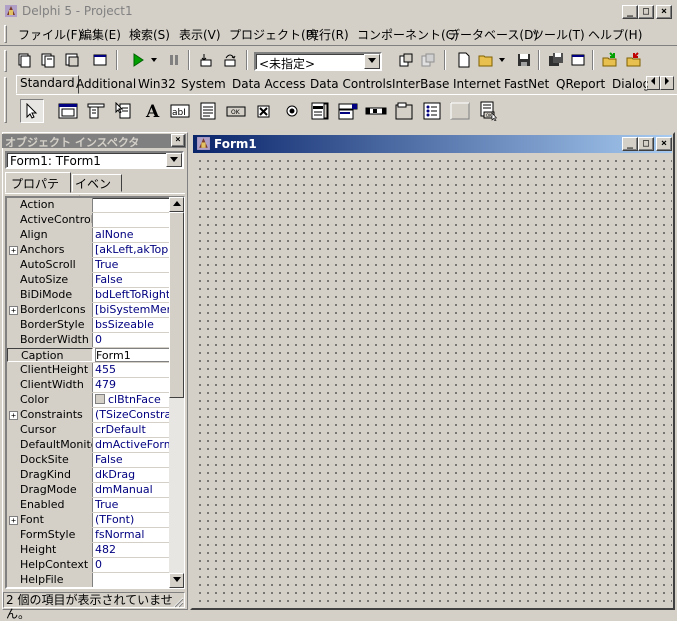 The height and width of the screenshot is (621, 677). What do you see at coordinates (68, 111) in the screenshot?
I see `component-frames` at bounding box center [68, 111].